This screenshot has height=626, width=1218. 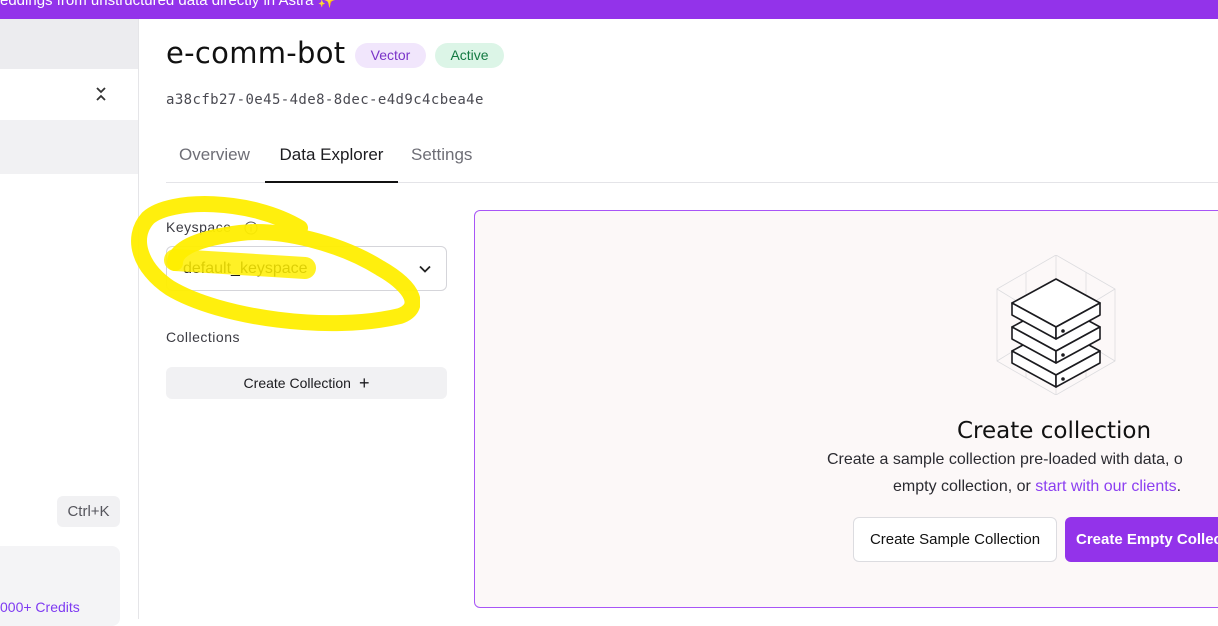 I want to click on chevron-down-icon, so click(x=425, y=269).